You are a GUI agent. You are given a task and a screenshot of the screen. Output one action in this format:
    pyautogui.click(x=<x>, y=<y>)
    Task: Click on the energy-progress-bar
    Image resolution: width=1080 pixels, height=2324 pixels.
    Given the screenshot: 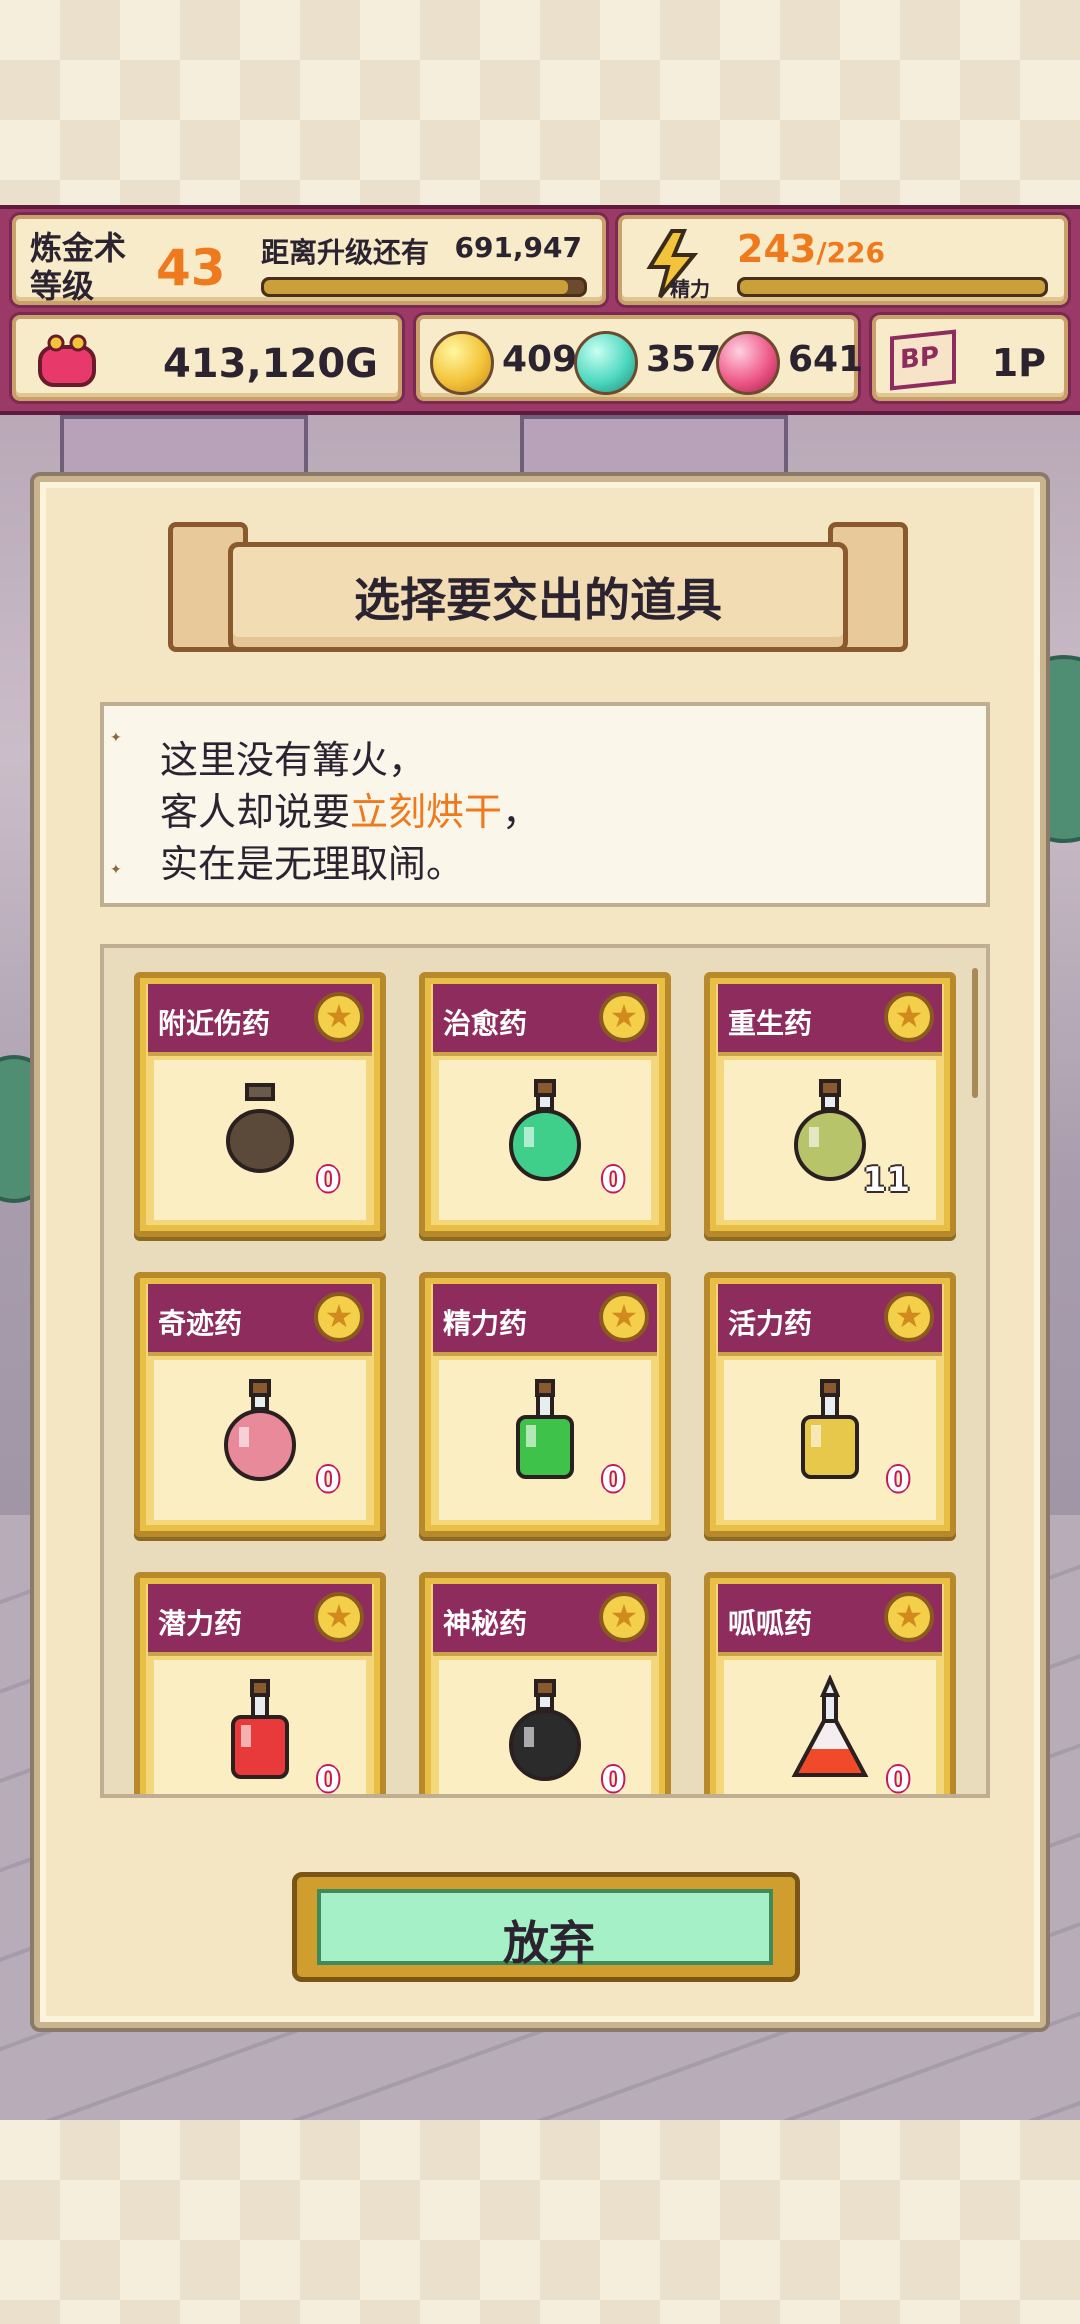 What is the action you would take?
    pyautogui.click(x=892, y=287)
    